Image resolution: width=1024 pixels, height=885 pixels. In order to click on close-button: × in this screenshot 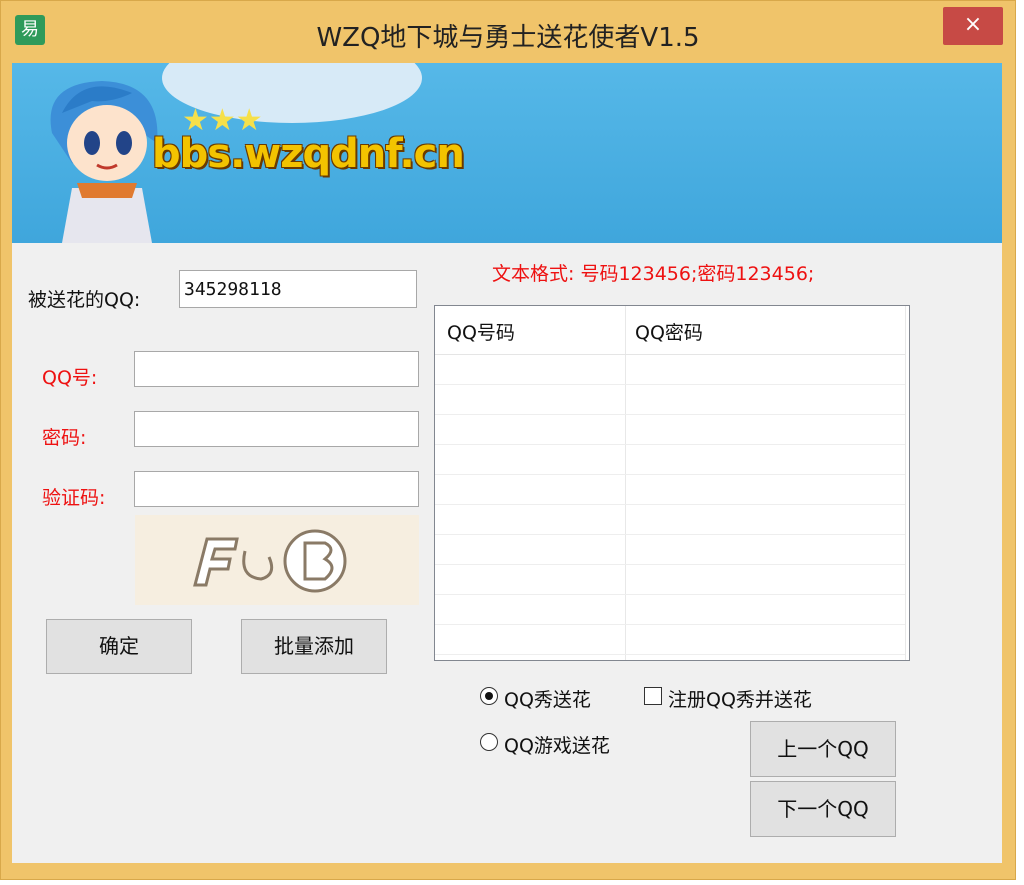, I will do `click(973, 26)`.